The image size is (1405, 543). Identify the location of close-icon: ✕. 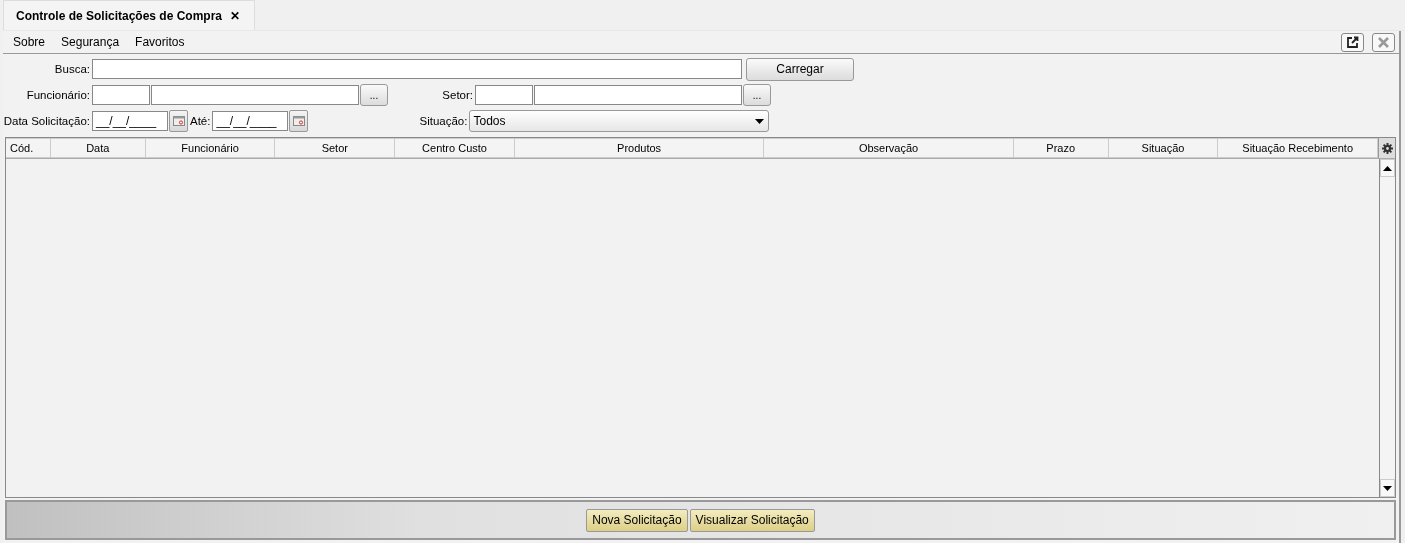
(235, 15).